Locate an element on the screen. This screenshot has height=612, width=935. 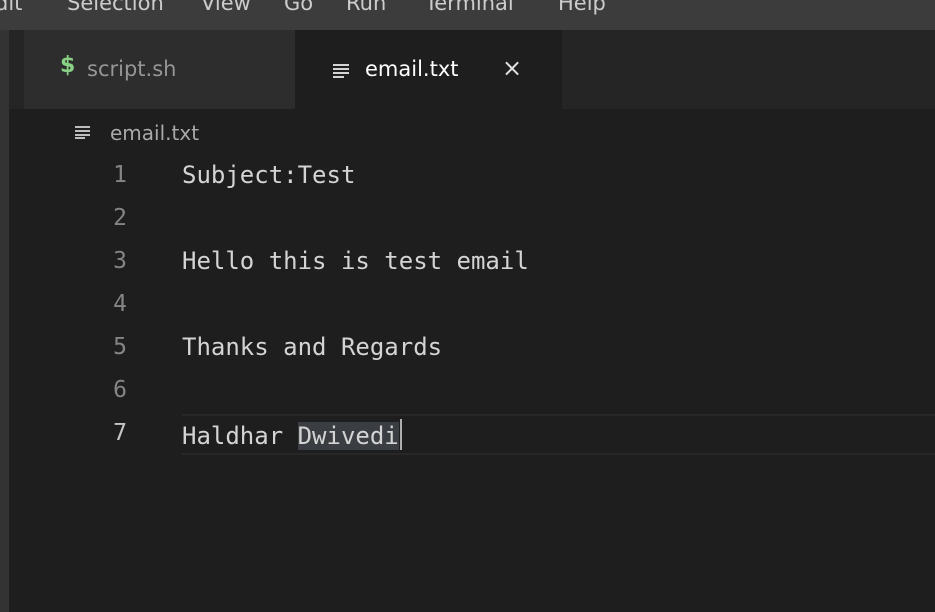
editor-line-active: 7 Haldhar Dwivedi is located at coordinates (472, 436).